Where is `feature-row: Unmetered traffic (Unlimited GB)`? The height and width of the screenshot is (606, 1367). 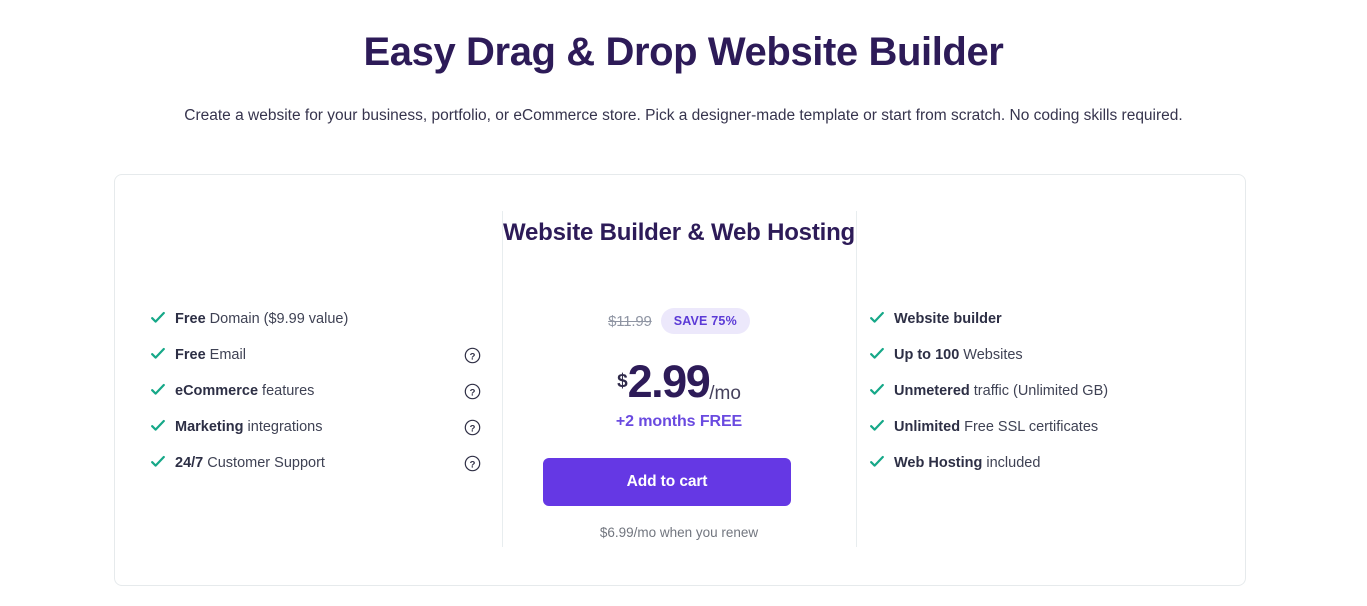 feature-row: Unmetered traffic (Unlimited GB) is located at coordinates (1050, 391).